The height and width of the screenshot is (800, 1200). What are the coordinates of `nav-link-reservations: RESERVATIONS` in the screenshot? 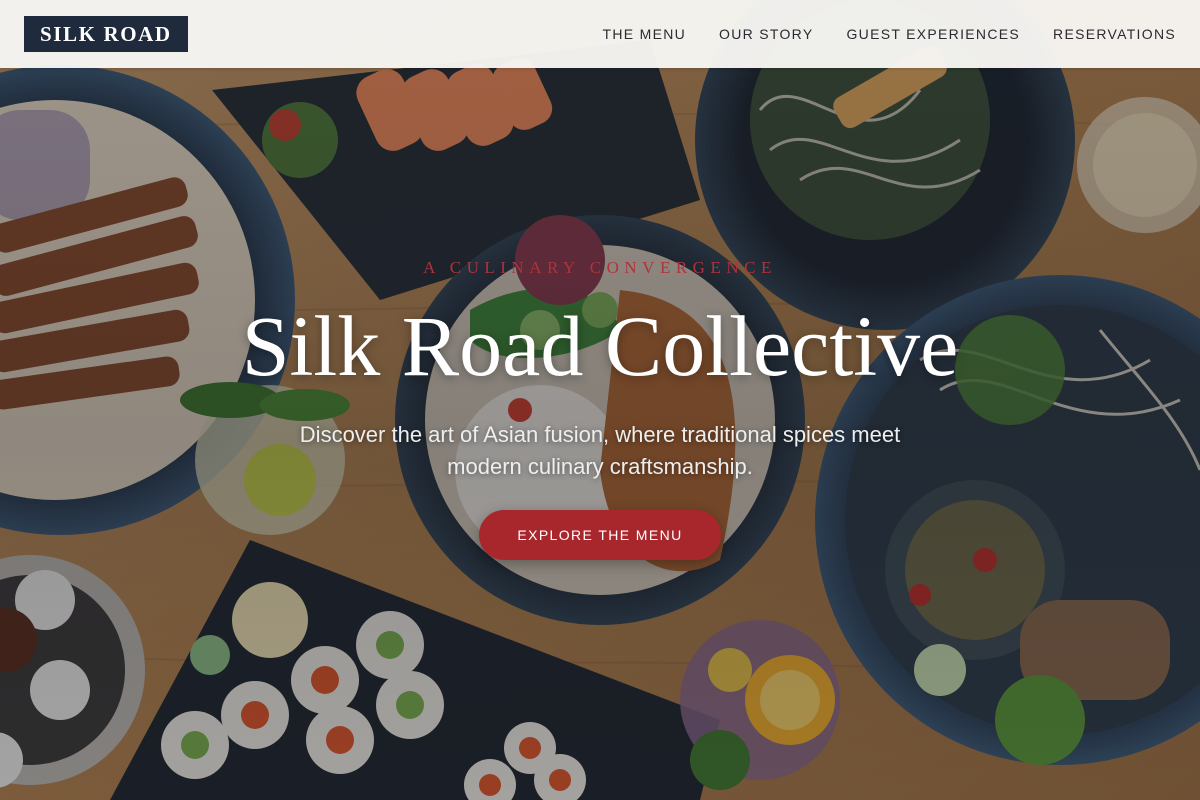 It's located at (1114, 34).